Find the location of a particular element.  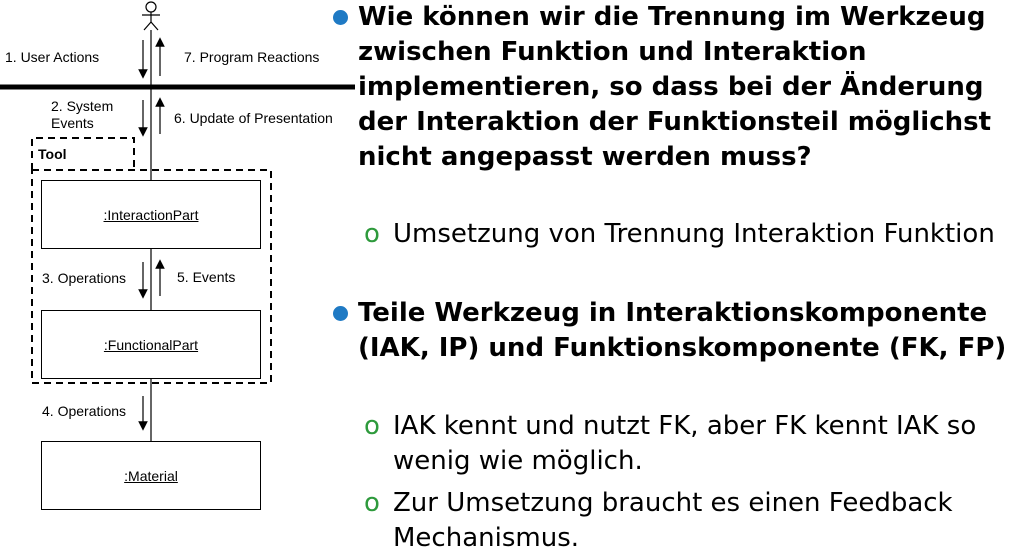

functional-part-label: :FunctionalPart is located at coordinates (151, 344).